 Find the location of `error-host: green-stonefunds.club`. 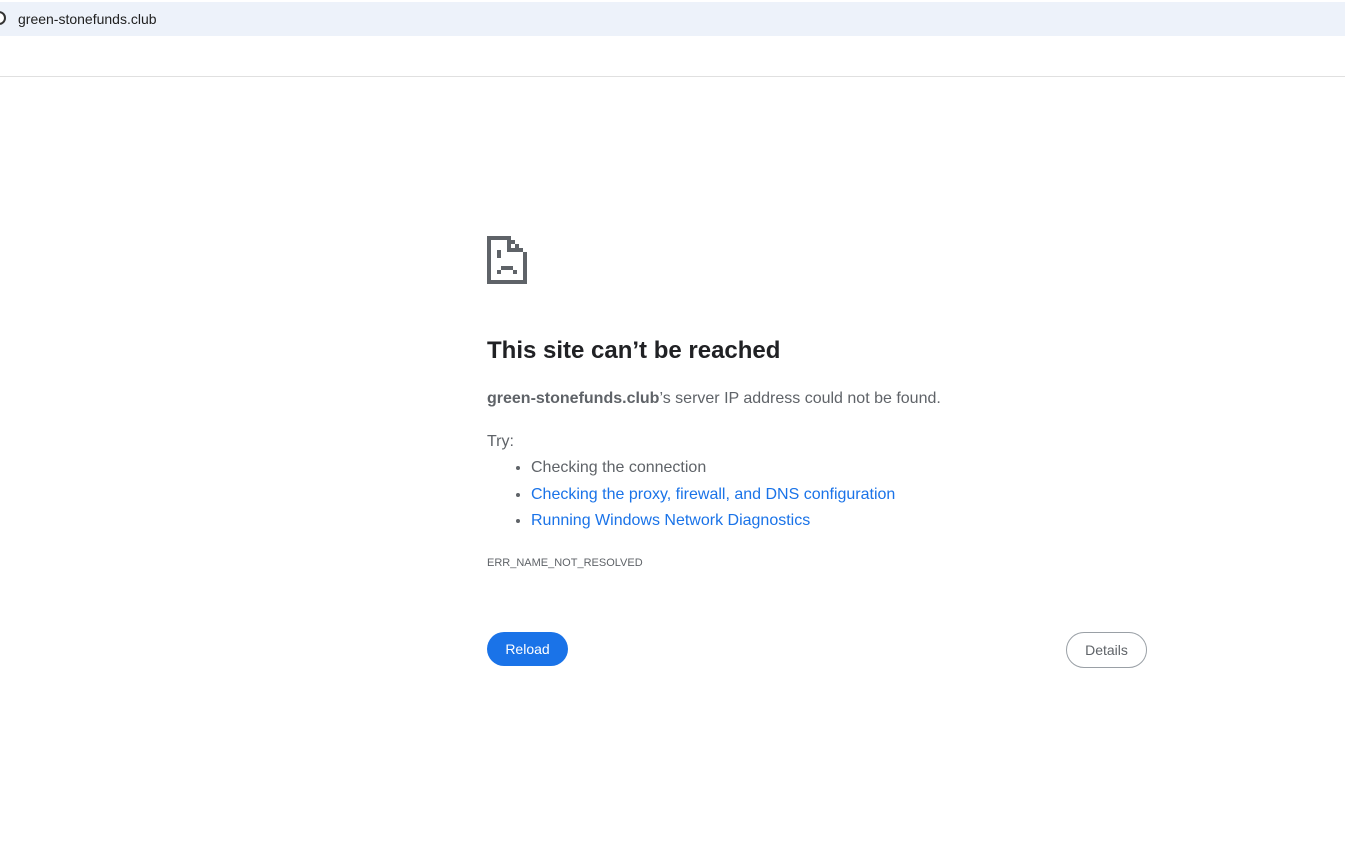

error-host: green-stonefunds.club is located at coordinates (573, 398).